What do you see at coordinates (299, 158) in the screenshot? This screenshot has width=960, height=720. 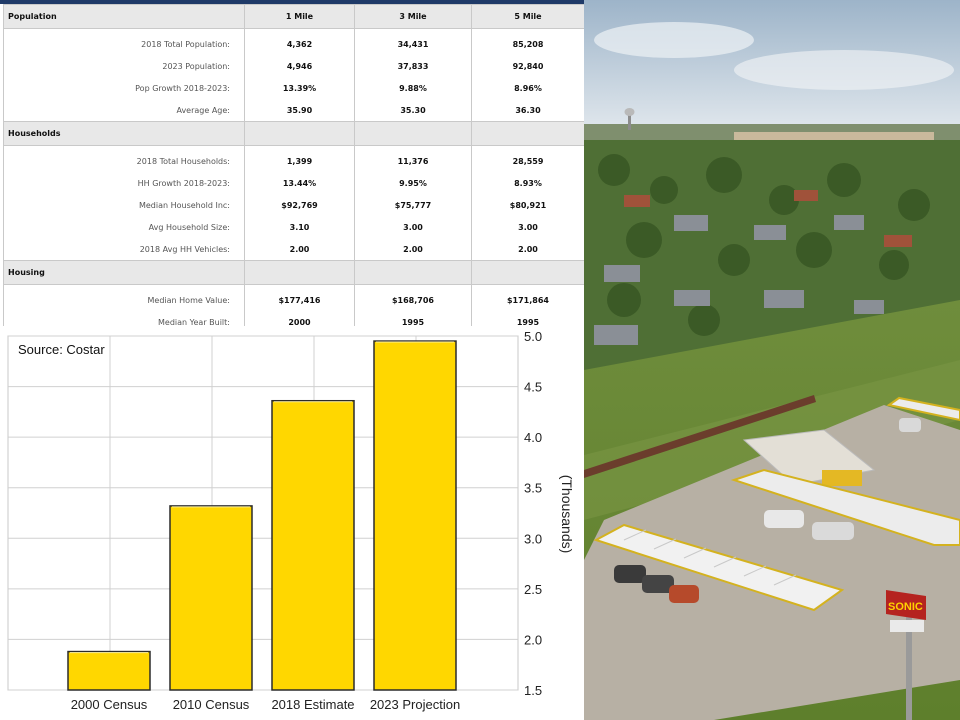 I see `value-1-mile: 1,399` at bounding box center [299, 158].